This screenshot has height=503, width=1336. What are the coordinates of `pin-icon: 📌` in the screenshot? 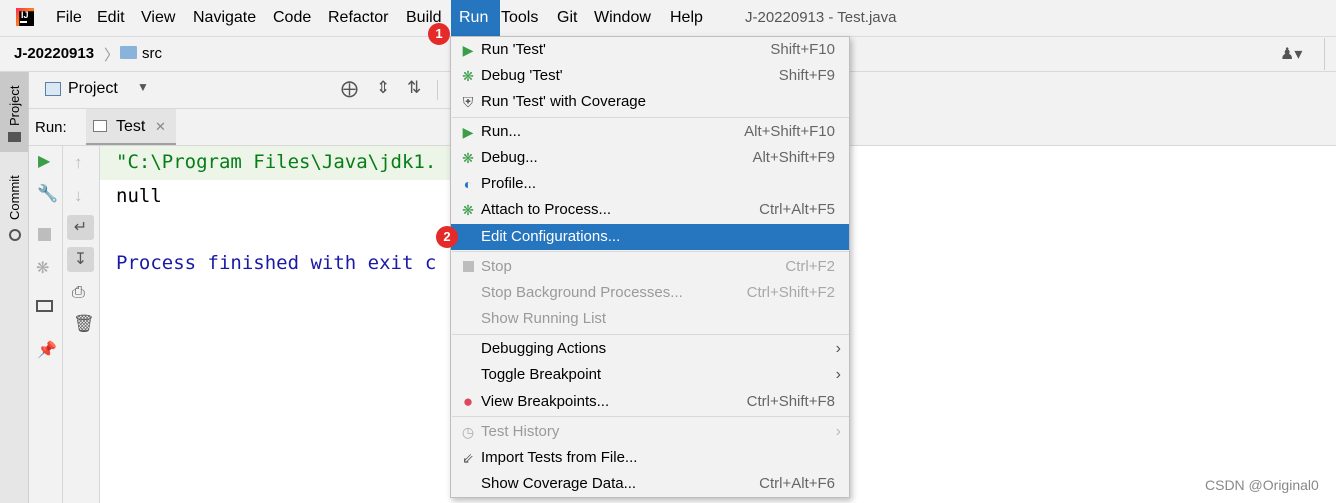 It's located at (47, 350).